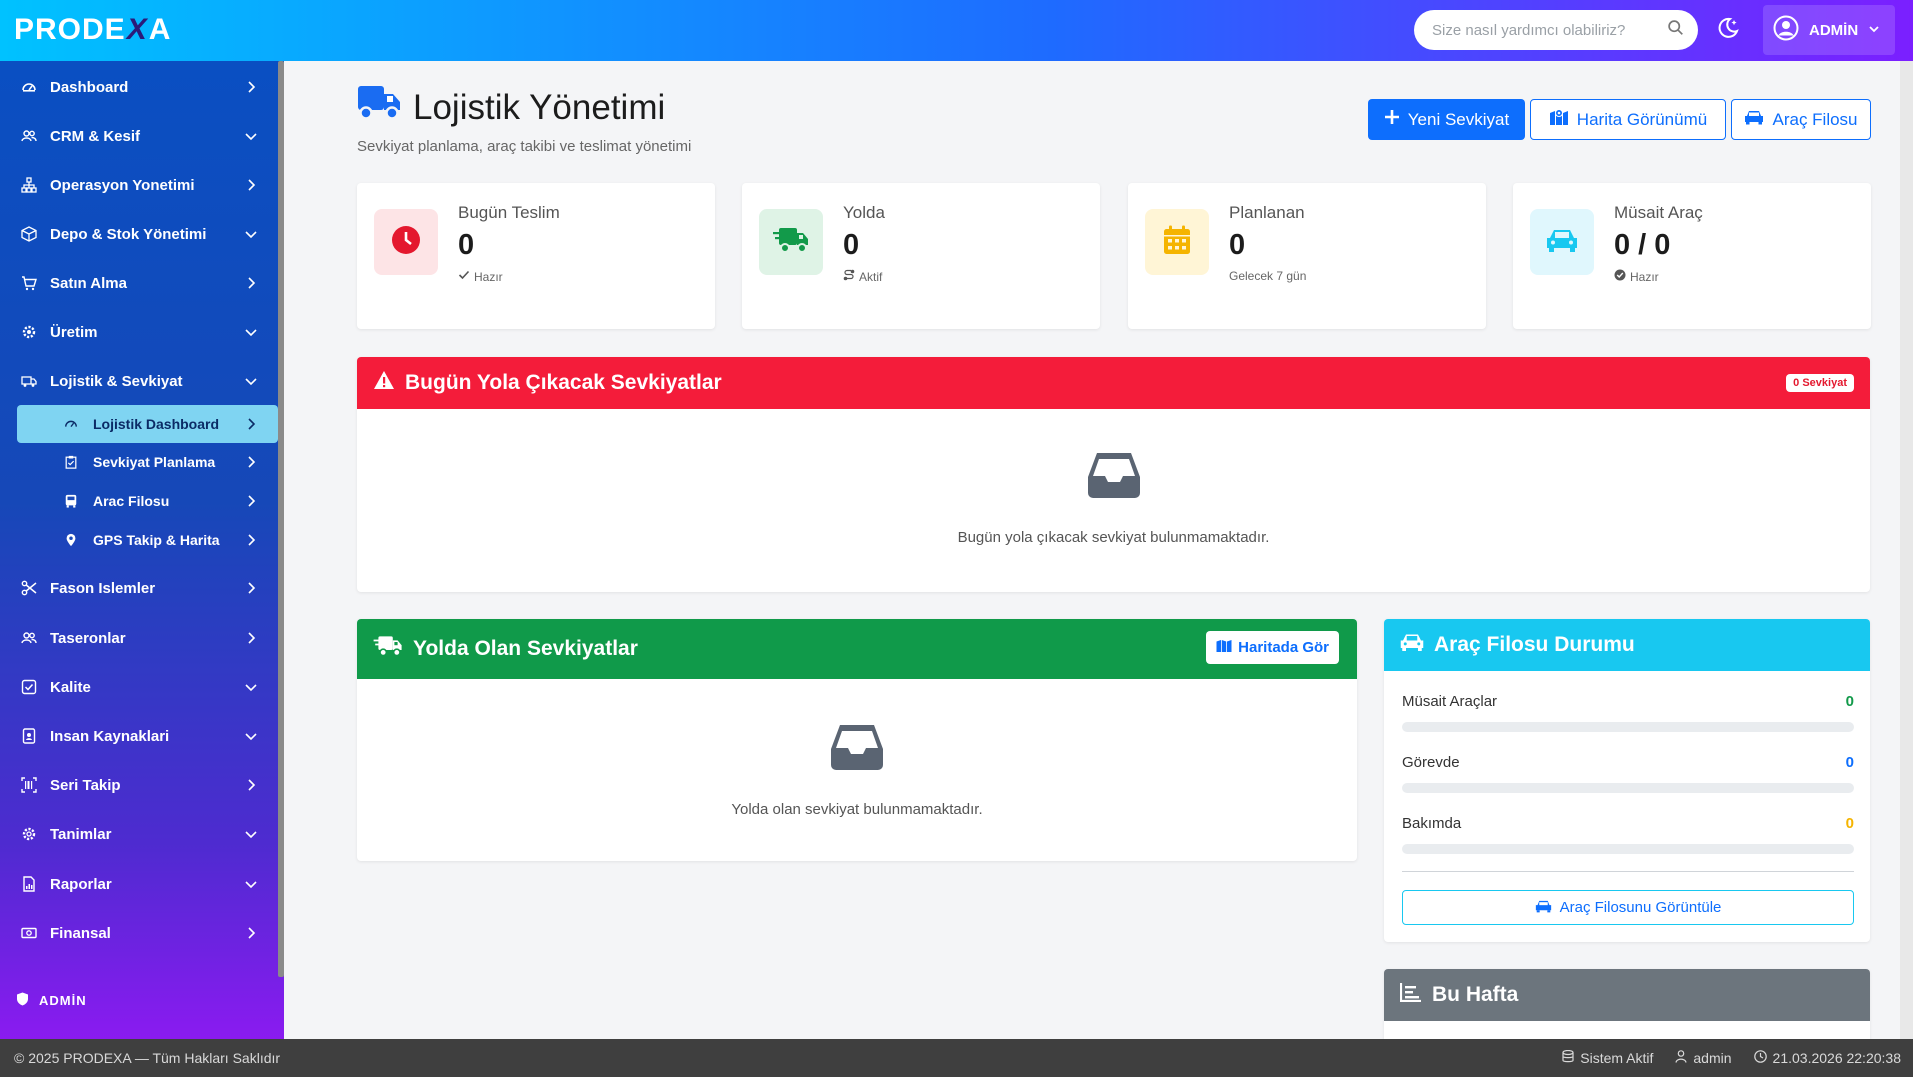 The height and width of the screenshot is (1077, 1913). I want to click on this-week-panel: Bu Hafta, so click(1627, 1004).